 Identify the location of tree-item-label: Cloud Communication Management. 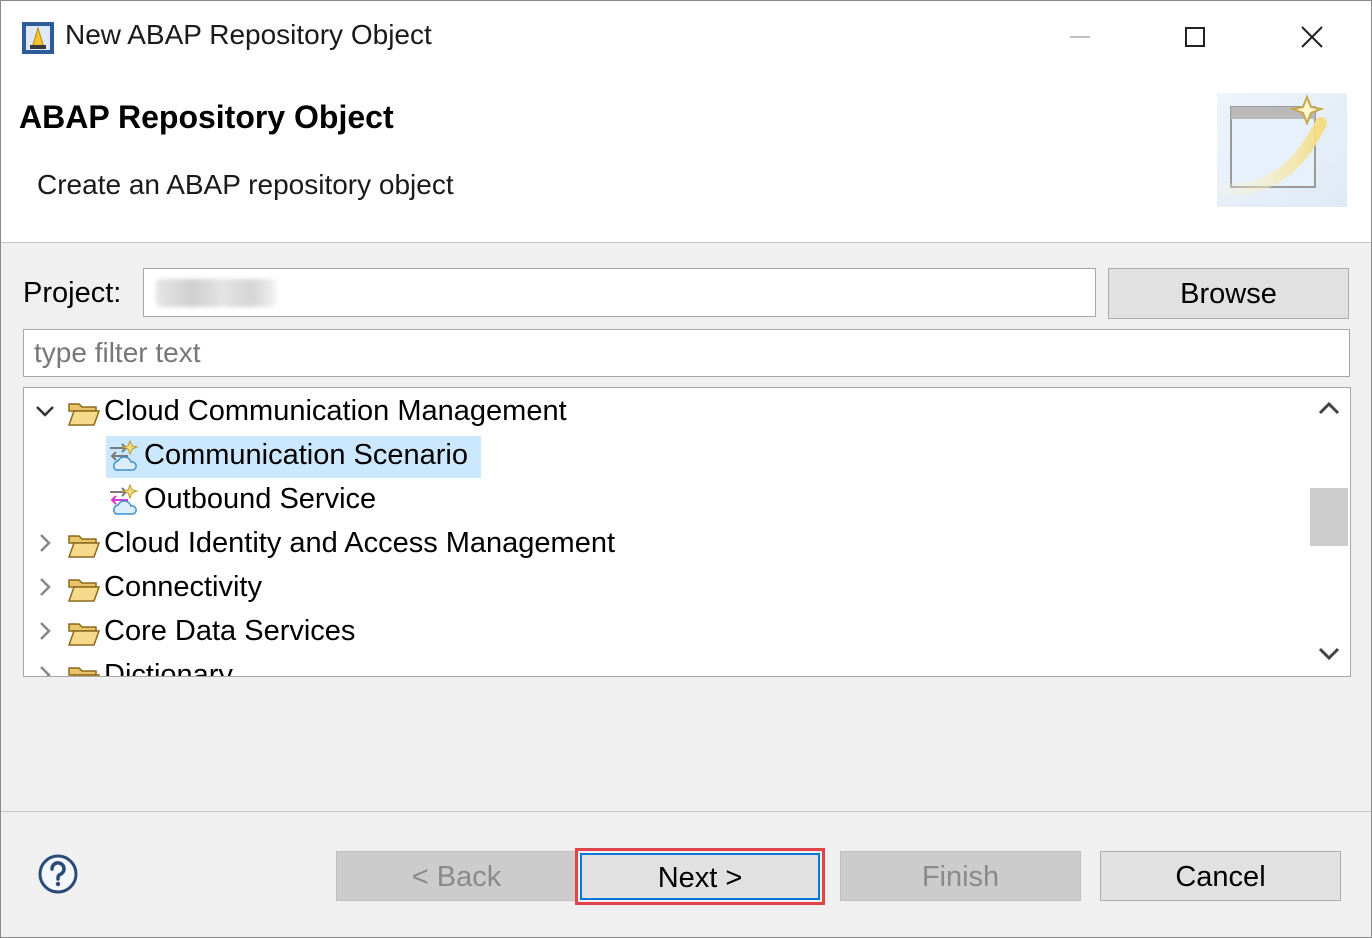
(335, 411).